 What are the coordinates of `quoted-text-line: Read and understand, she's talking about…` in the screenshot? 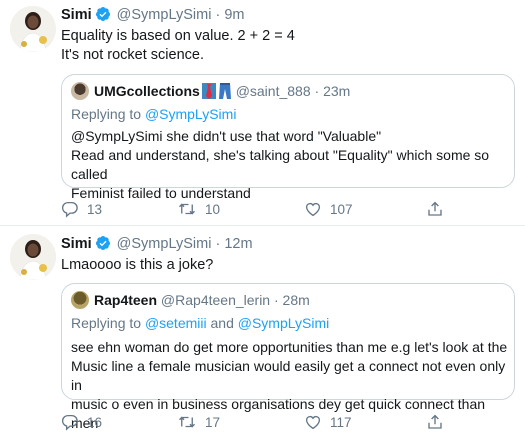 It's located at (280, 164).